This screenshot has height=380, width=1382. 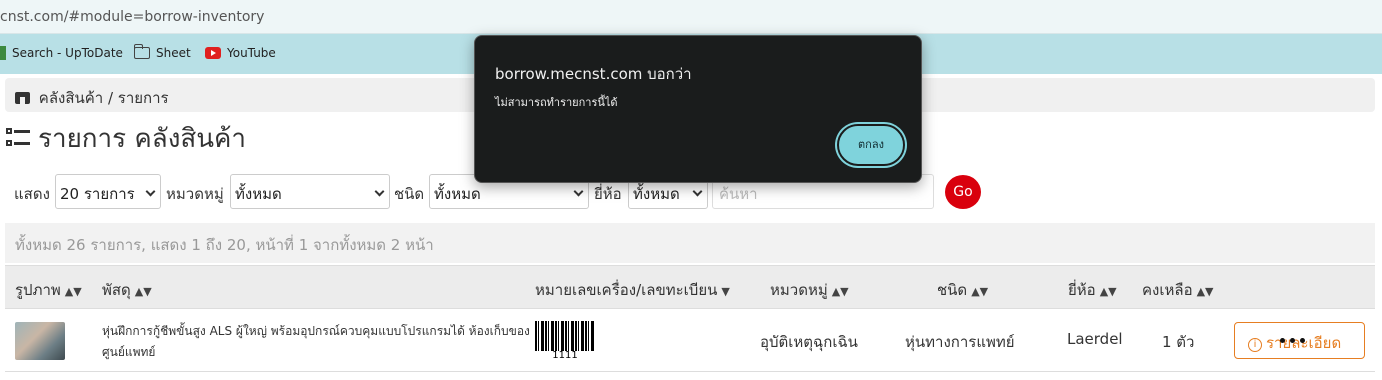 What do you see at coordinates (195, 194) in the screenshot?
I see `category-label: หมวดหมู่` at bounding box center [195, 194].